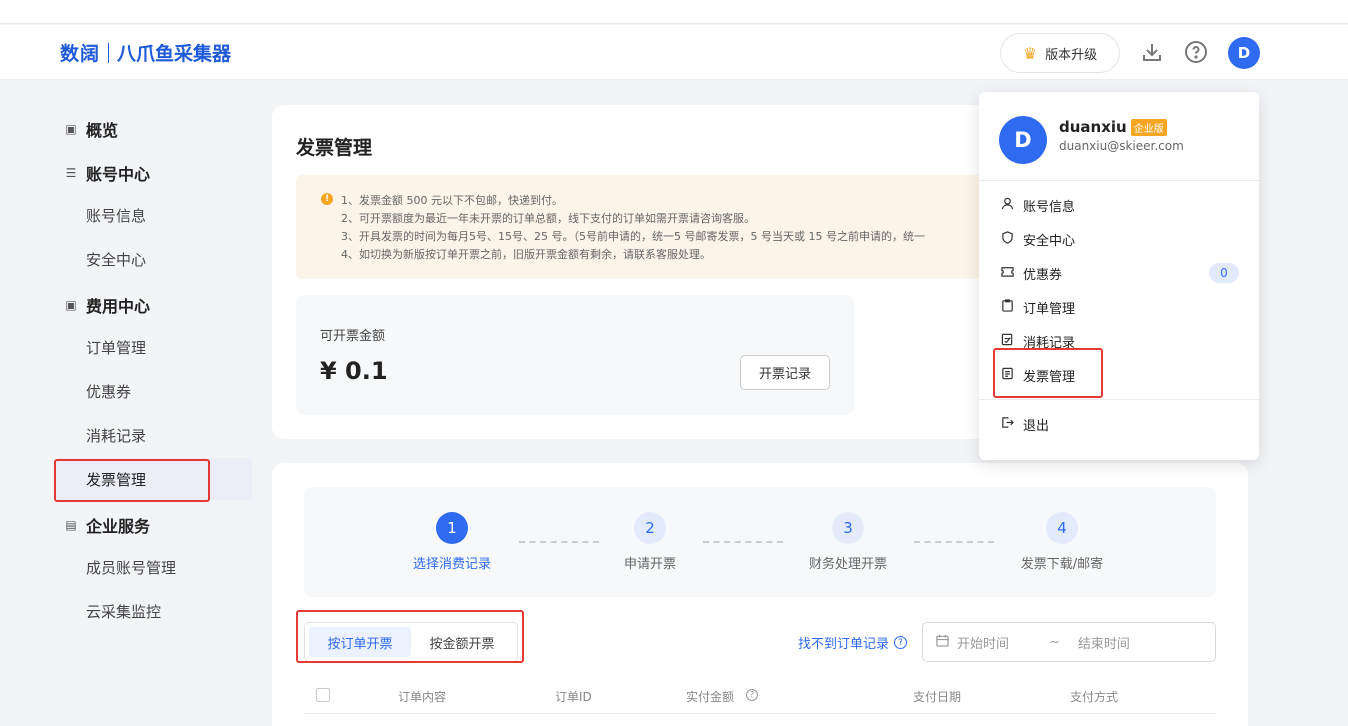  Describe the element at coordinates (360, 642) in the screenshot. I see `tab-by-order: 按订单开票` at that location.